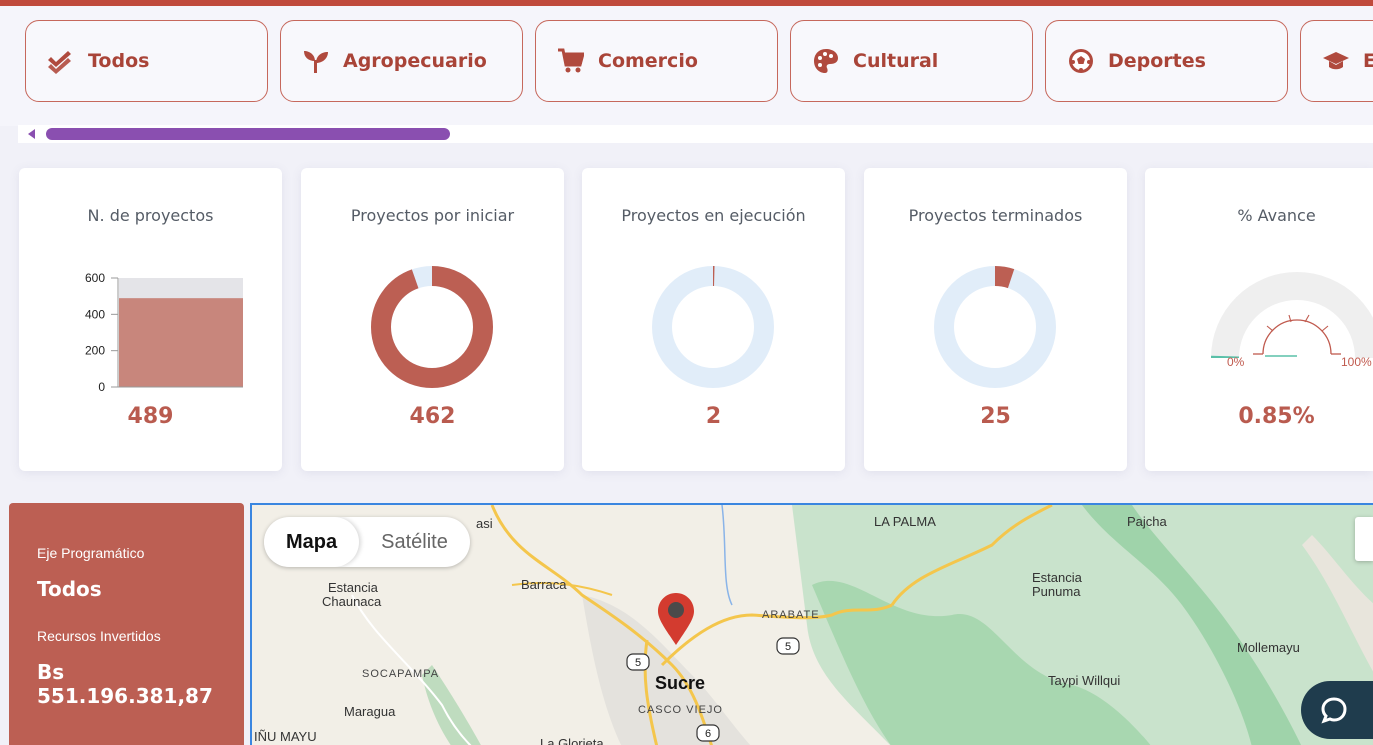 This screenshot has width=1373, height=745. What do you see at coordinates (713, 327) in the screenshot?
I see `donut-en-ejecucion` at bounding box center [713, 327].